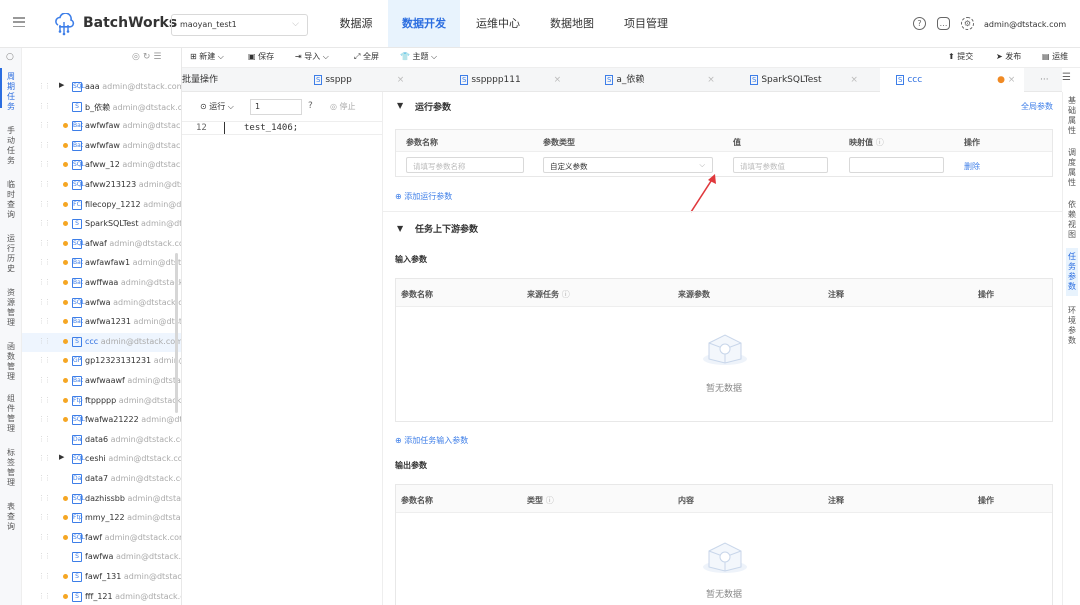  I want to click on tree-item: ⋮⋮ Sfff_121 admin@dtstack.com, so click(101, 596).